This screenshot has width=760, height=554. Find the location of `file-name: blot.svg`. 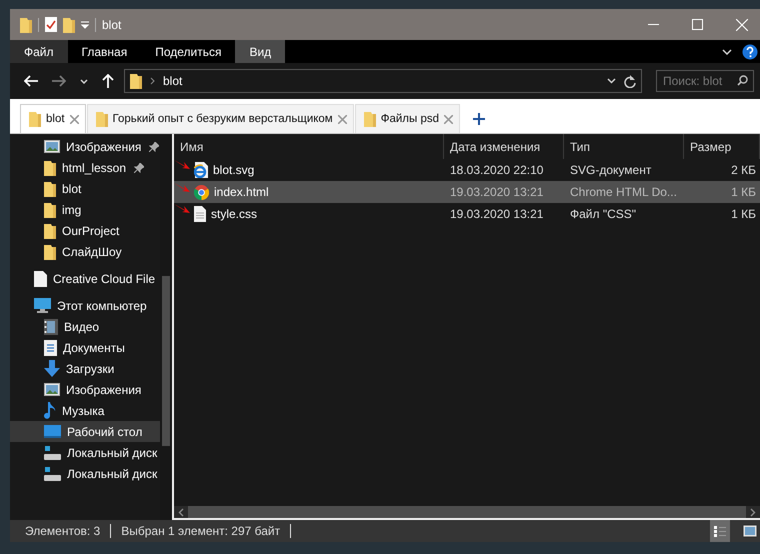

file-name: blot.svg is located at coordinates (233, 170).